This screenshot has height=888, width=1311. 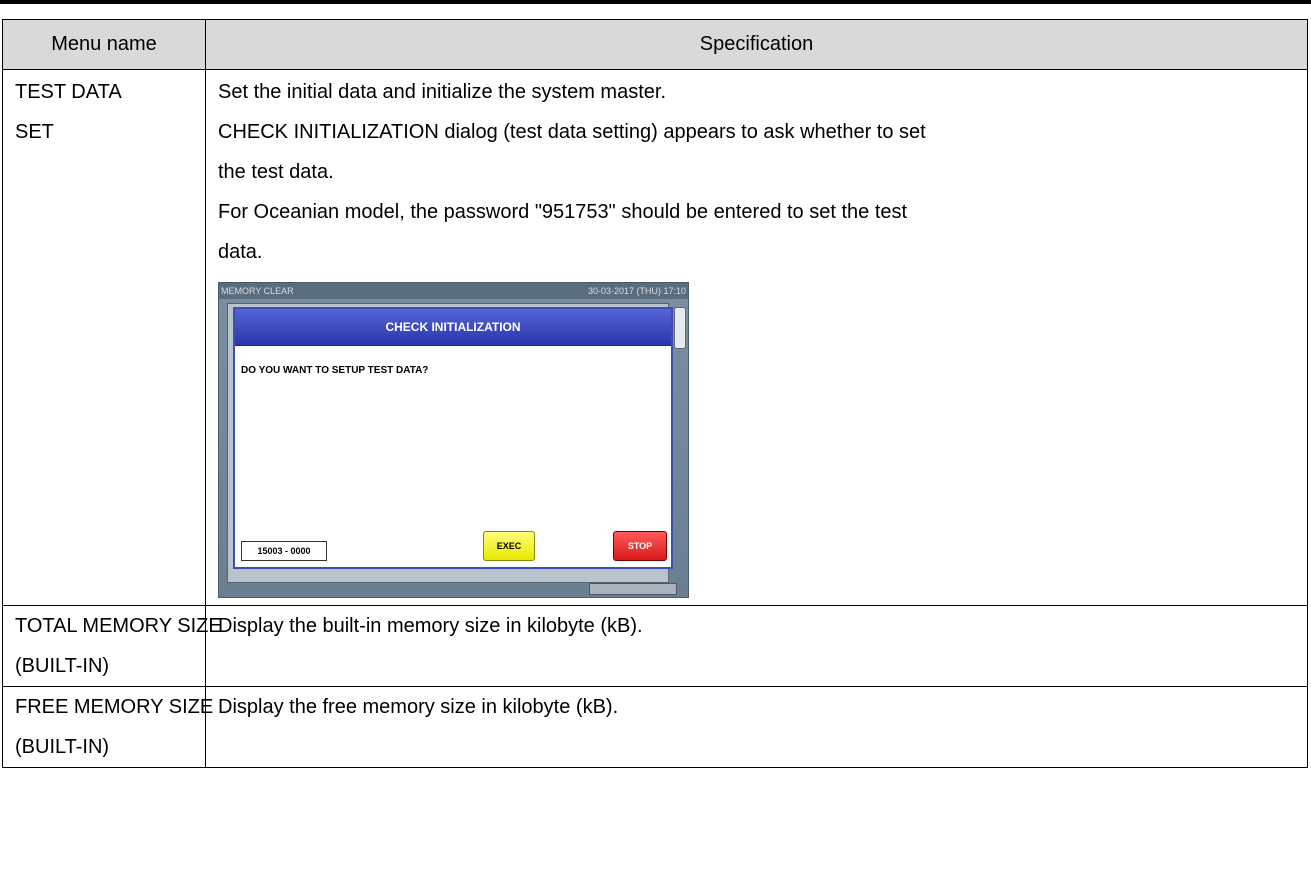 I want to click on exec-button: EXEC, so click(x=509, y=546).